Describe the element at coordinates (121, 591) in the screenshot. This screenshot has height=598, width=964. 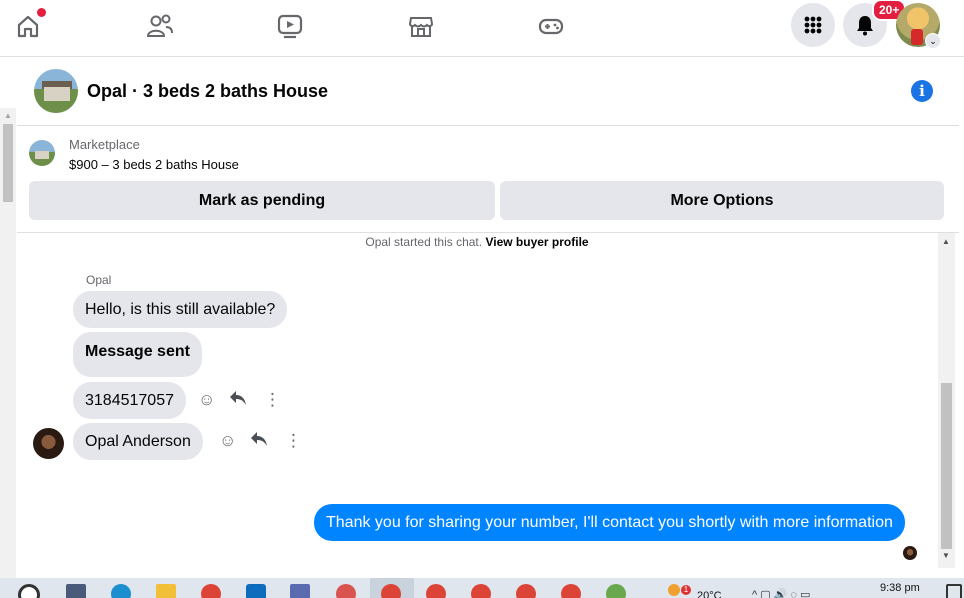
I see `edge-icon` at that location.